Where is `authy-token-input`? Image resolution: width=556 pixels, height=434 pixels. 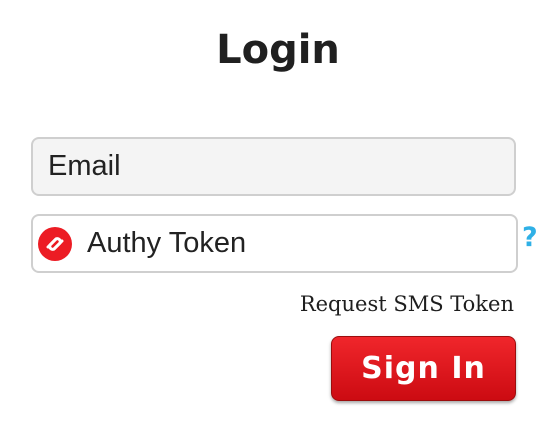
authy-token-input is located at coordinates (295, 243).